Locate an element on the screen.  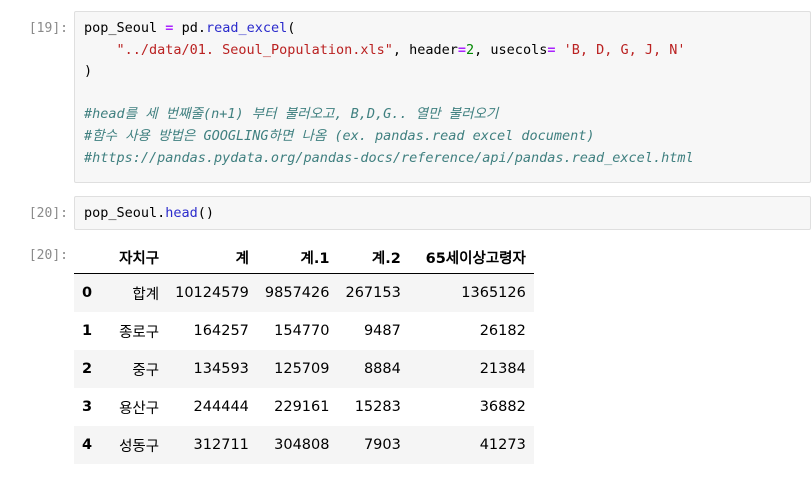
table-row: 4 성동구 312711 304808 7903 41273 is located at coordinates (304, 445).